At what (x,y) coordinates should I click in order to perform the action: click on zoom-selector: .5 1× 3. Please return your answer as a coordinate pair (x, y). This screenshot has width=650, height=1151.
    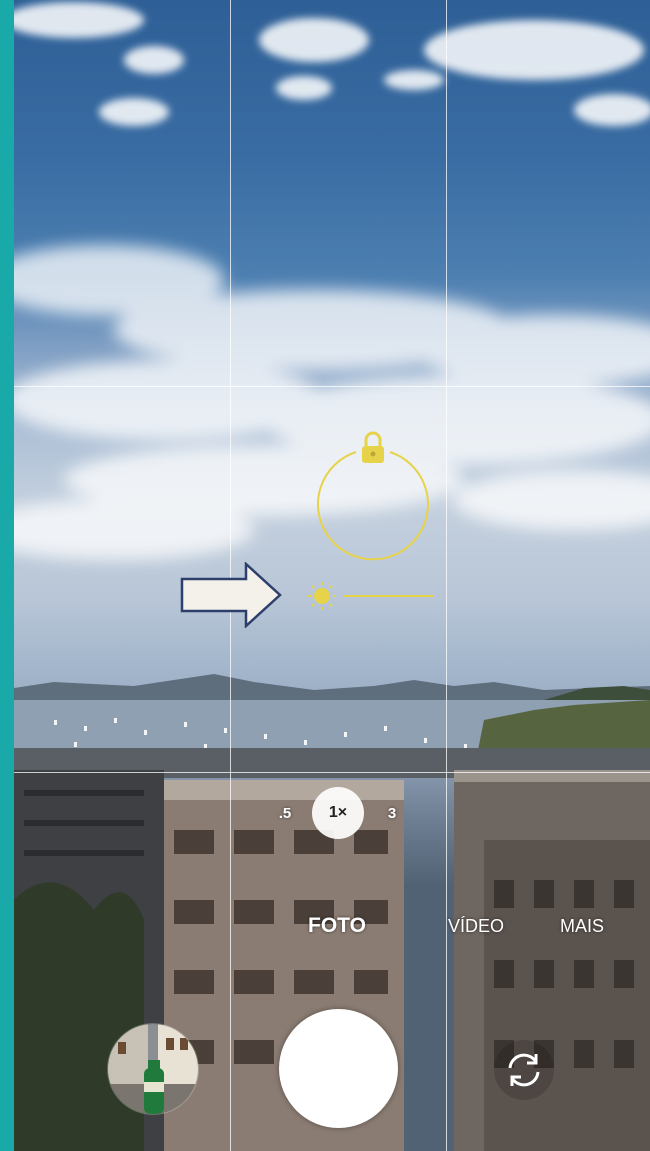
    Looking at the image, I should click on (342, 813).